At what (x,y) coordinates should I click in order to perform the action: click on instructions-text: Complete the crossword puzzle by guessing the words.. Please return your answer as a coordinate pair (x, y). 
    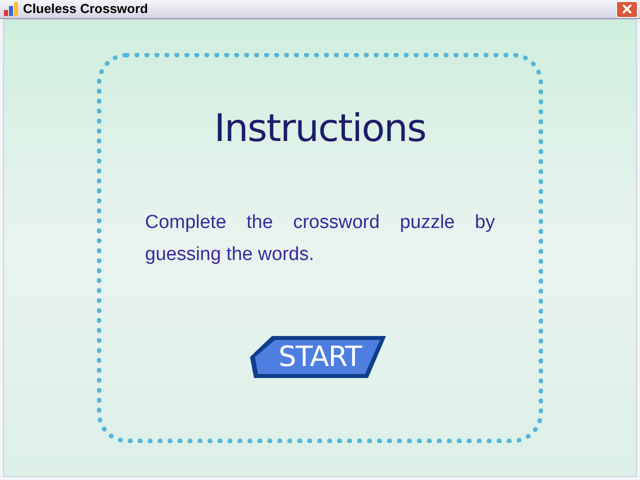
    Looking at the image, I should click on (320, 239).